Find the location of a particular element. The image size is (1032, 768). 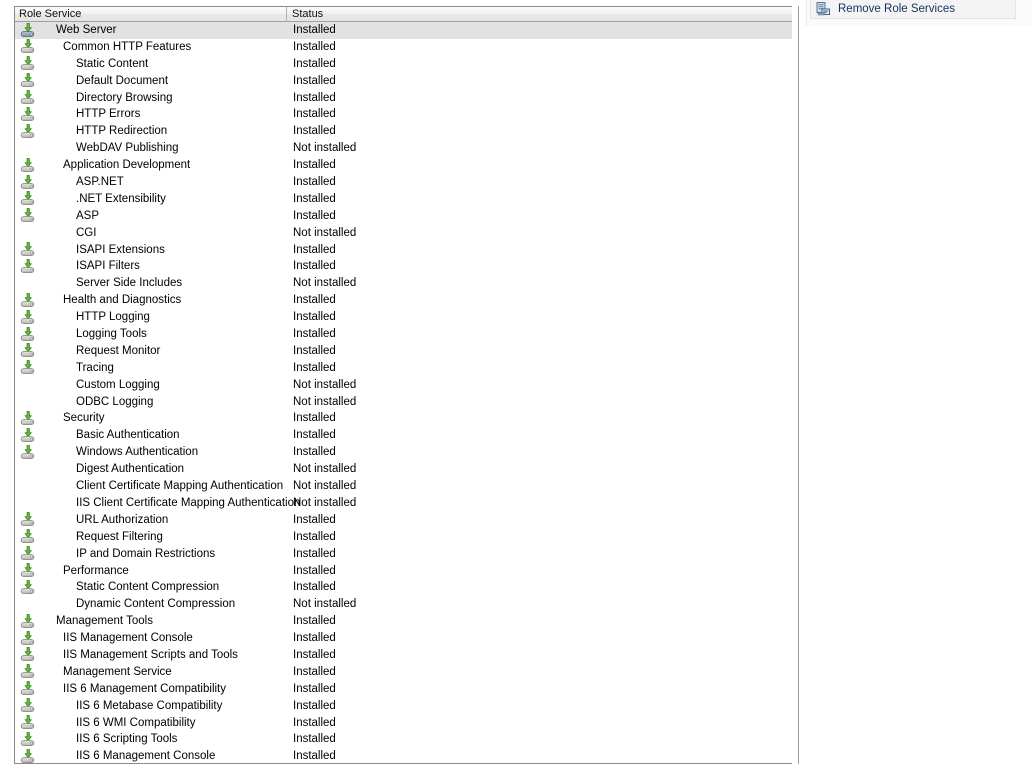

table-row: Tracing Installed is located at coordinates (403, 368).